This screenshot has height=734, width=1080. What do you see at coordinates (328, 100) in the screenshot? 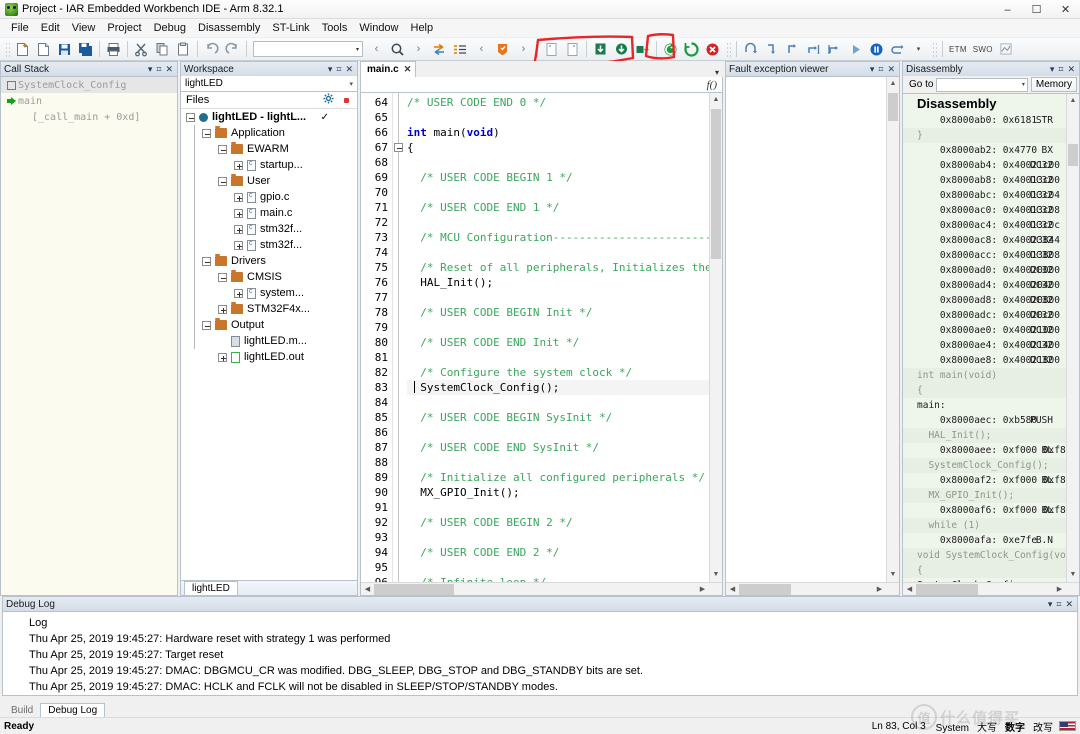
I see `gear-icon` at bounding box center [328, 100].